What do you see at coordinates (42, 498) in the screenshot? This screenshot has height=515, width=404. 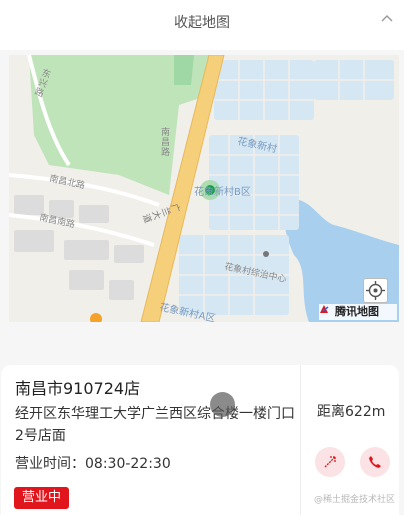 I see `status-badge: 营业中` at bounding box center [42, 498].